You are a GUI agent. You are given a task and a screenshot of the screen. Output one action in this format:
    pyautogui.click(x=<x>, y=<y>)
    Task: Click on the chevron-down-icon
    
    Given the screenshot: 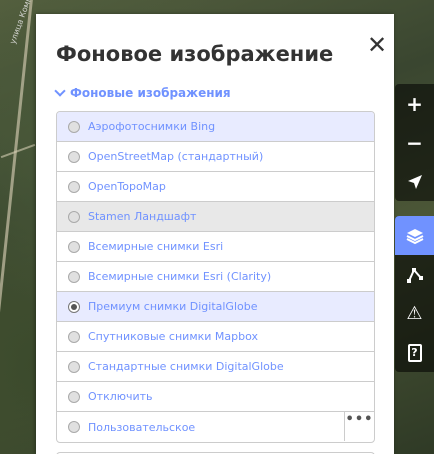 What is the action you would take?
    pyautogui.click(x=60, y=91)
    